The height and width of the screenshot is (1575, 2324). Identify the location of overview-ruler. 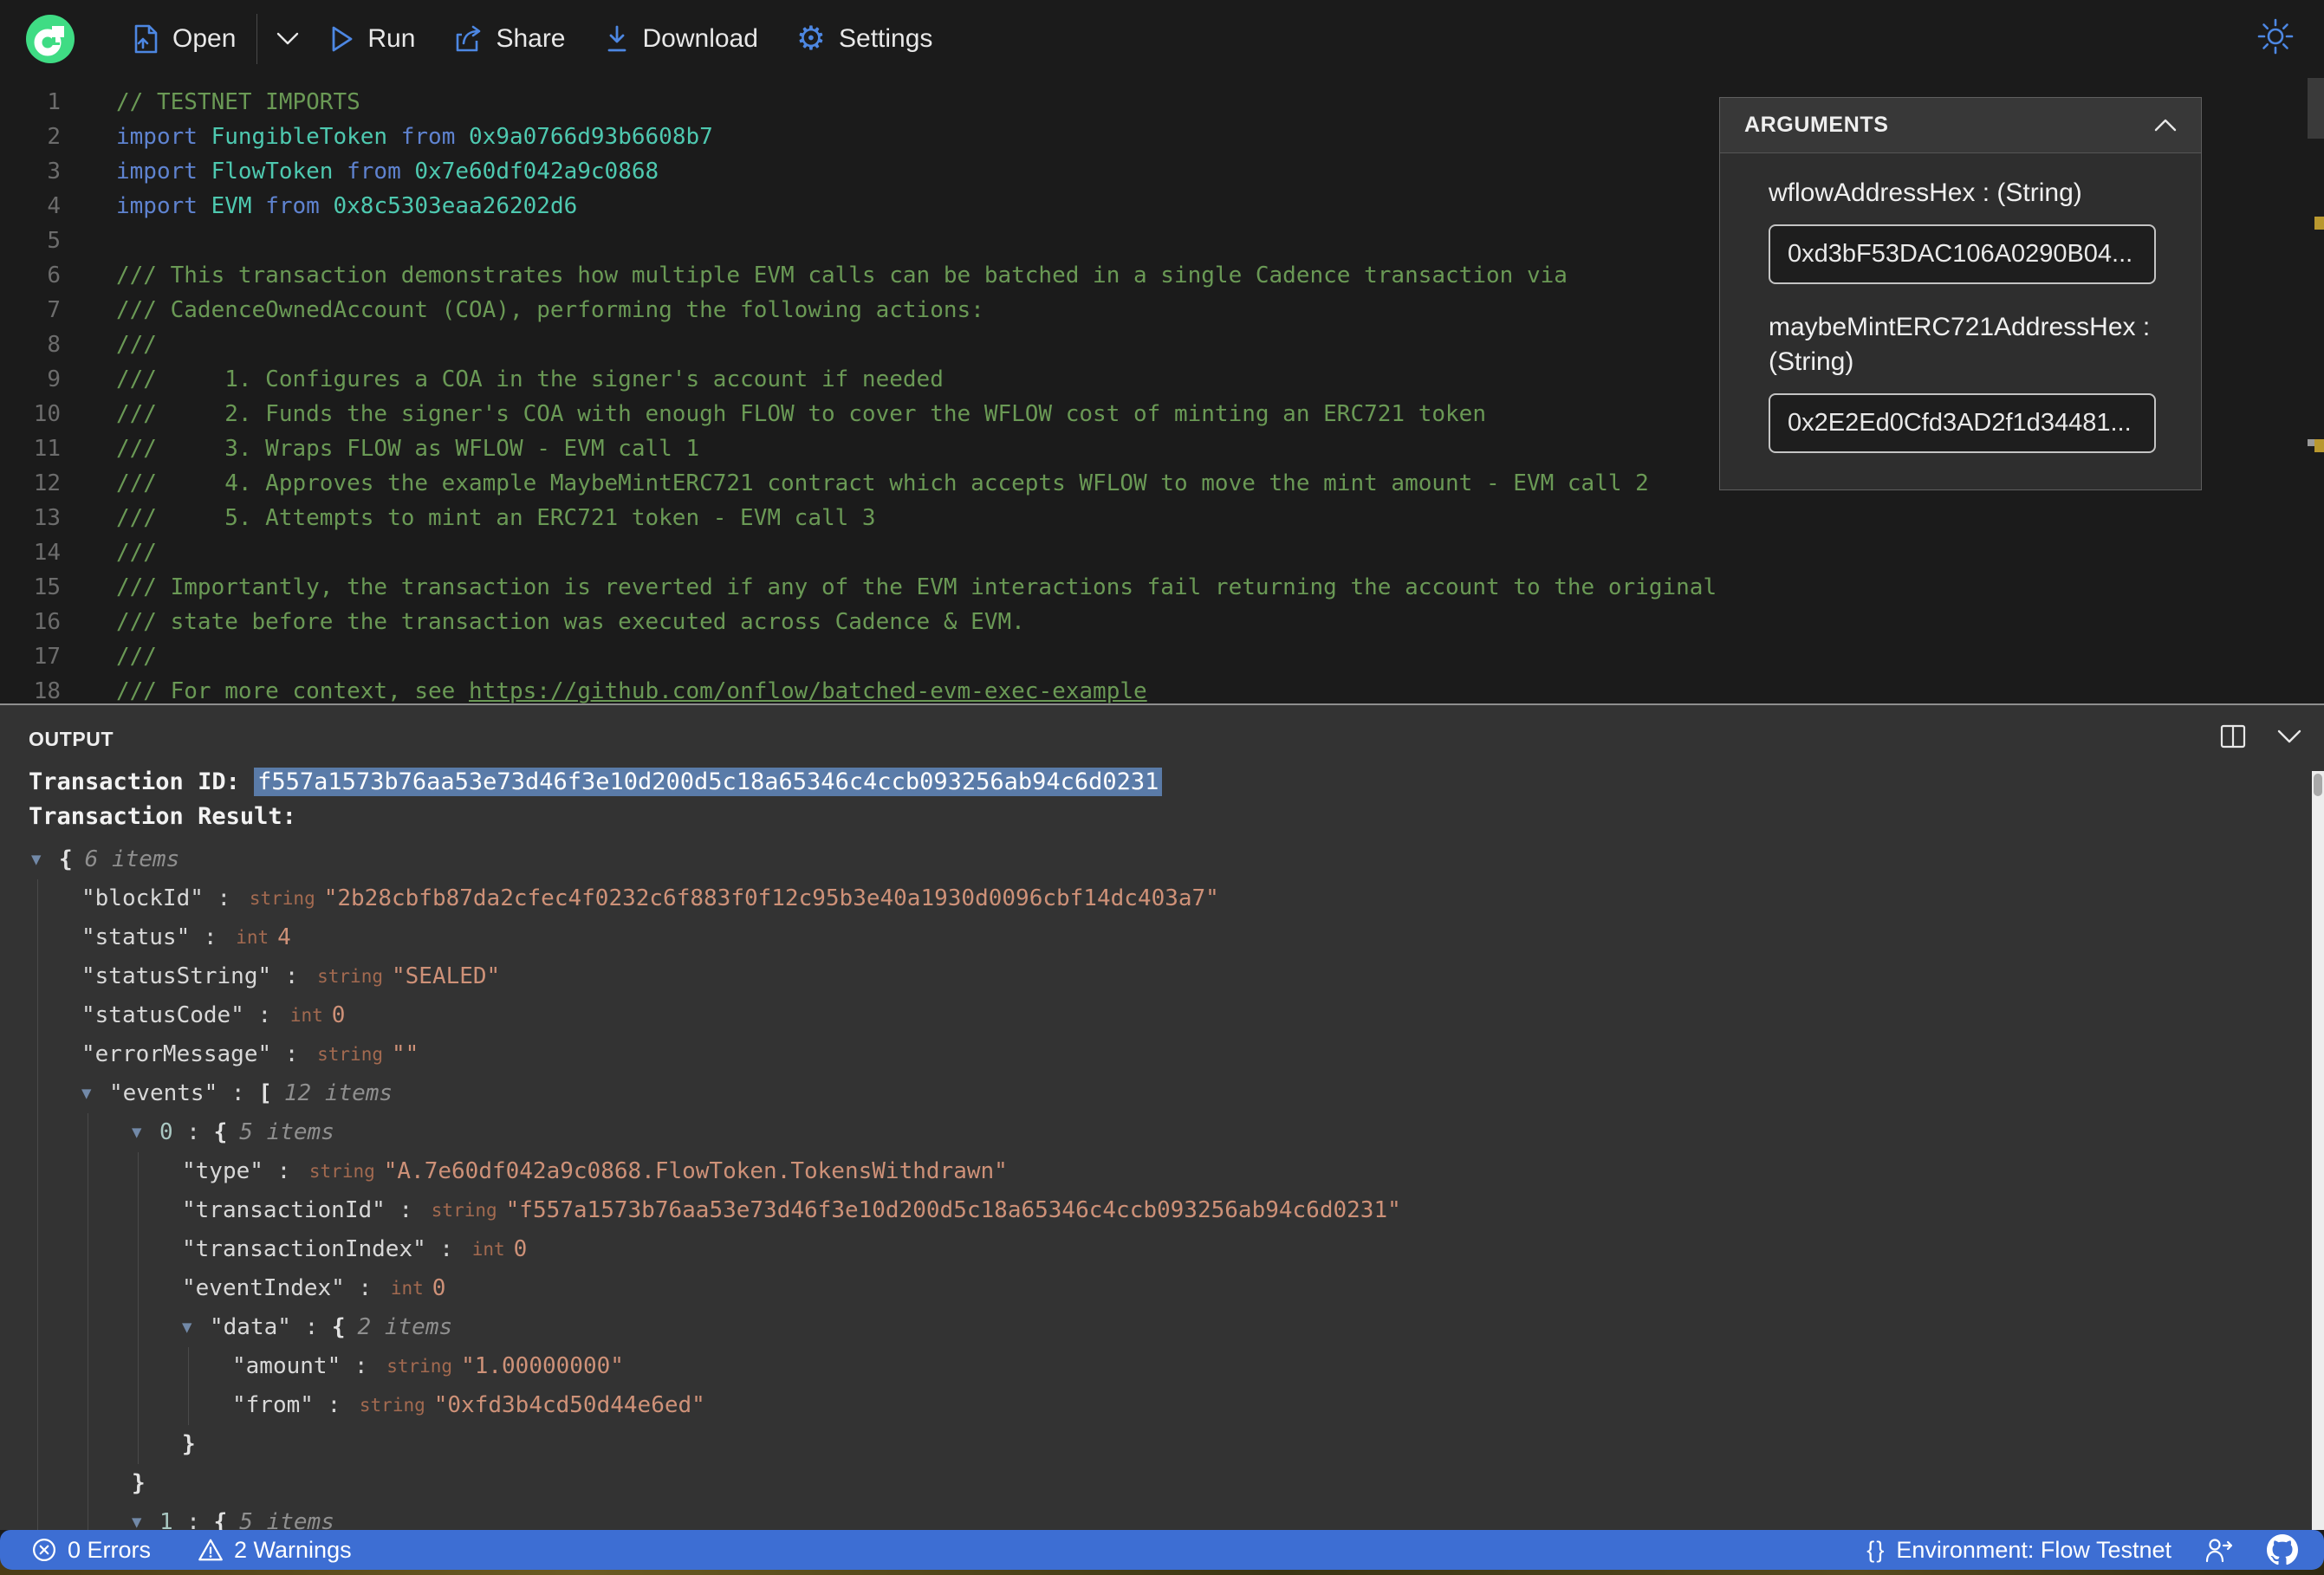
(2316, 390).